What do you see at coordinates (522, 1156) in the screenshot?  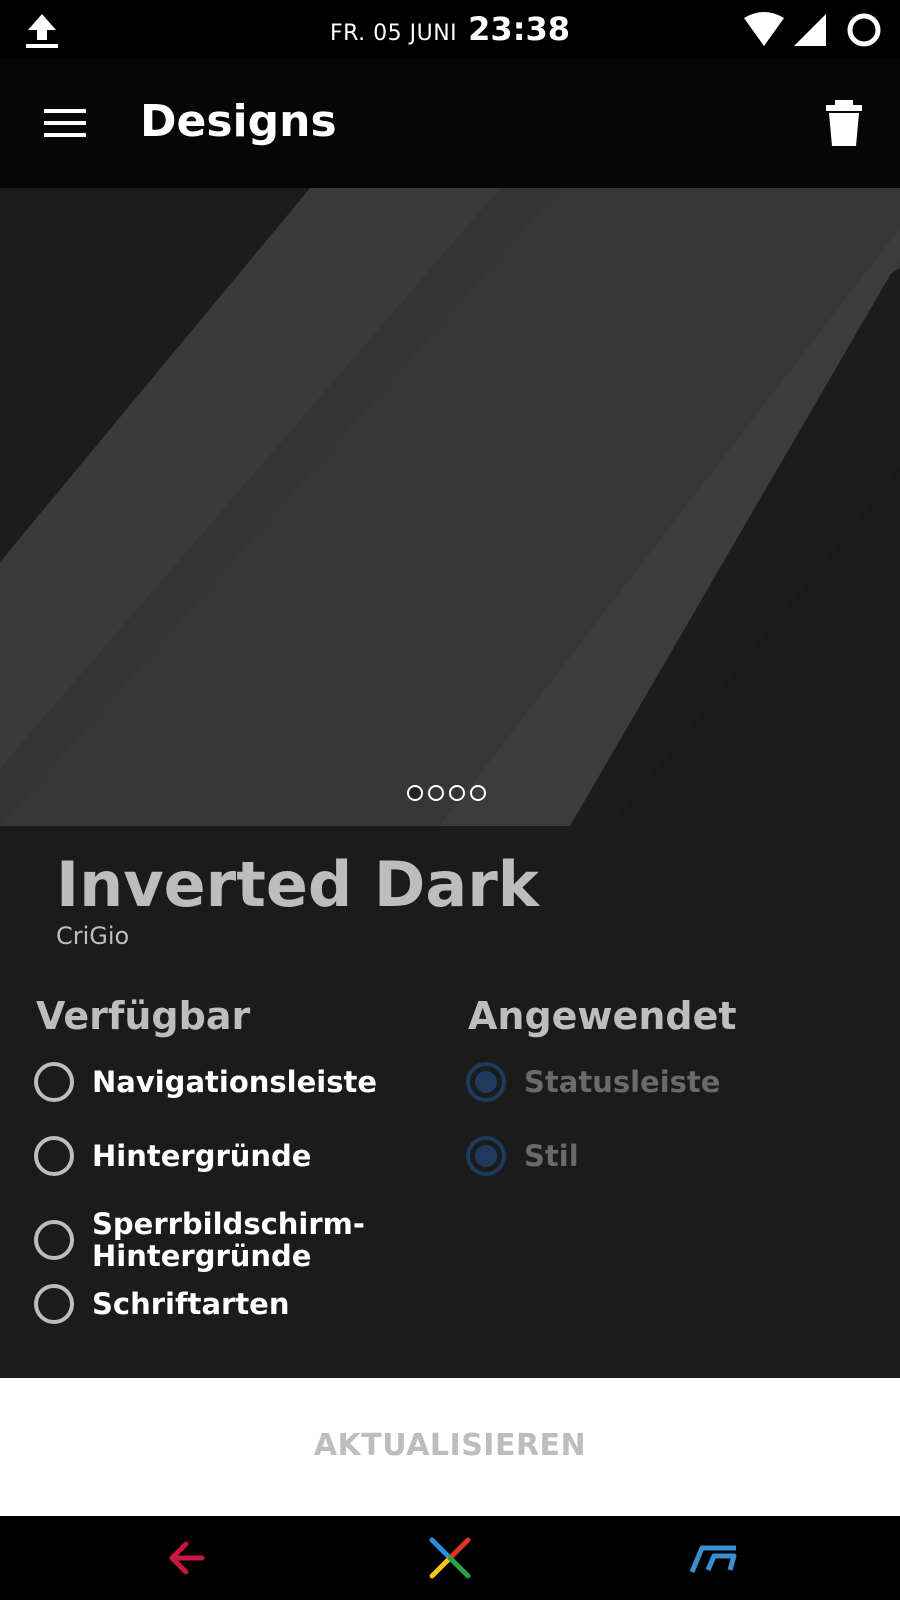 I see `option-stil: Stil` at bounding box center [522, 1156].